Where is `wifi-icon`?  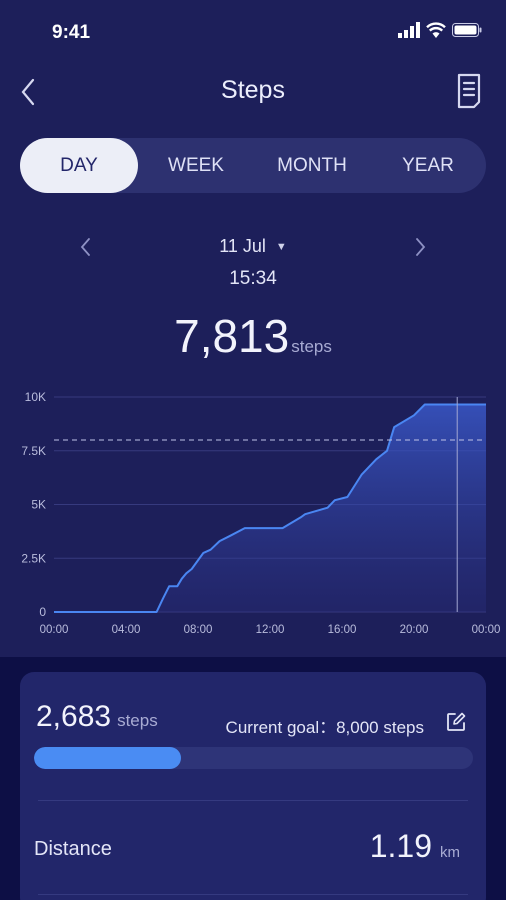
wifi-icon is located at coordinates (436, 30).